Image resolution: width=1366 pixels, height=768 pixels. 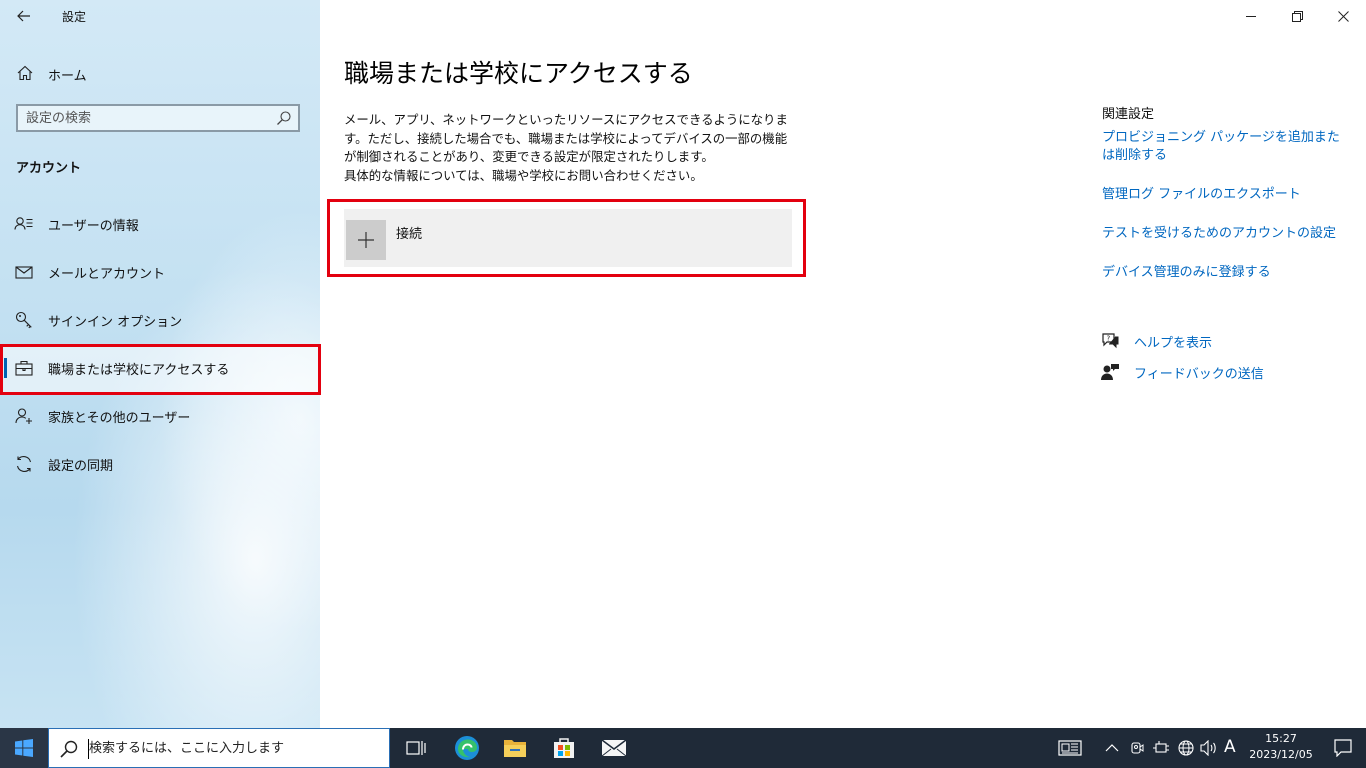 I want to click on back-button, so click(x=24, y=16).